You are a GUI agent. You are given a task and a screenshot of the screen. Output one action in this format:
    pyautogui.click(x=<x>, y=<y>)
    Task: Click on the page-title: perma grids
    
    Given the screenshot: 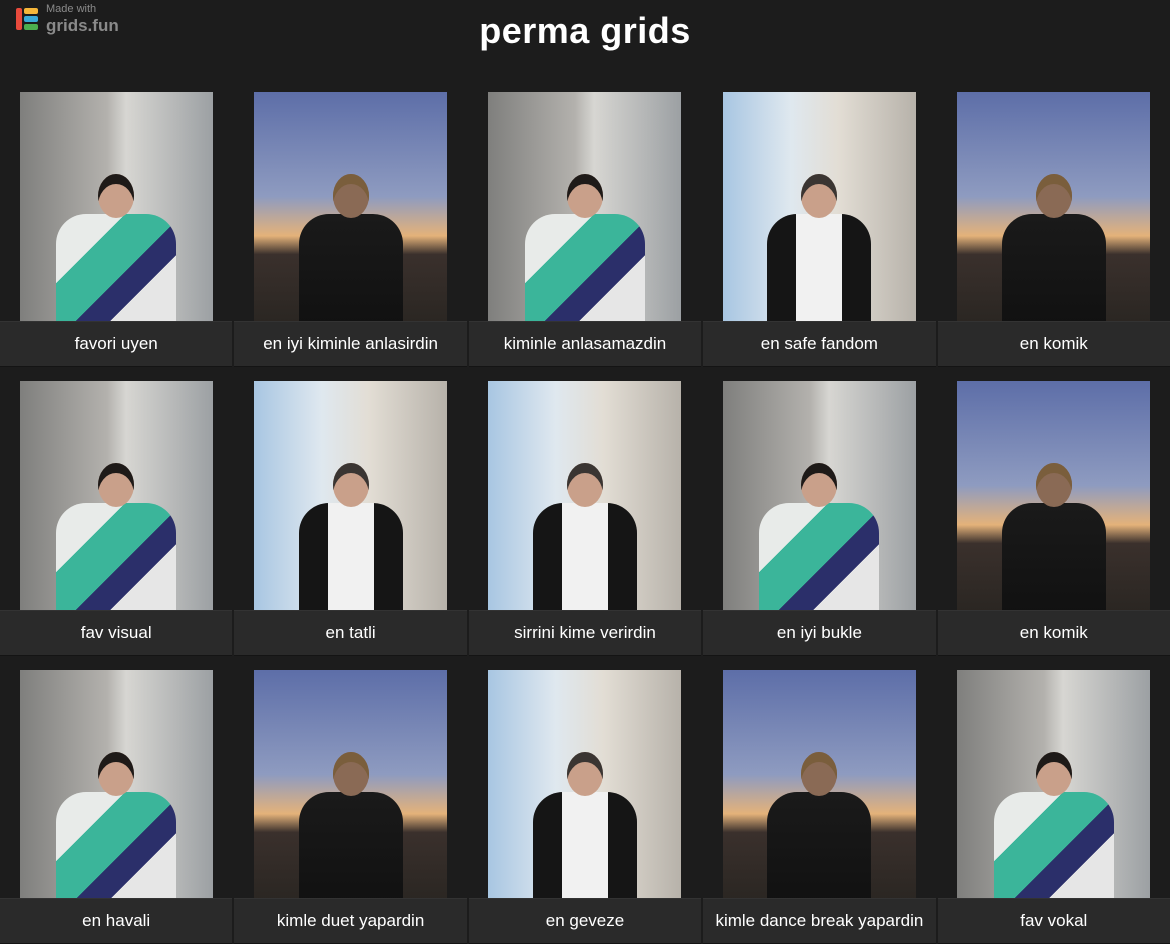 What is the action you would take?
    pyautogui.click(x=585, y=30)
    